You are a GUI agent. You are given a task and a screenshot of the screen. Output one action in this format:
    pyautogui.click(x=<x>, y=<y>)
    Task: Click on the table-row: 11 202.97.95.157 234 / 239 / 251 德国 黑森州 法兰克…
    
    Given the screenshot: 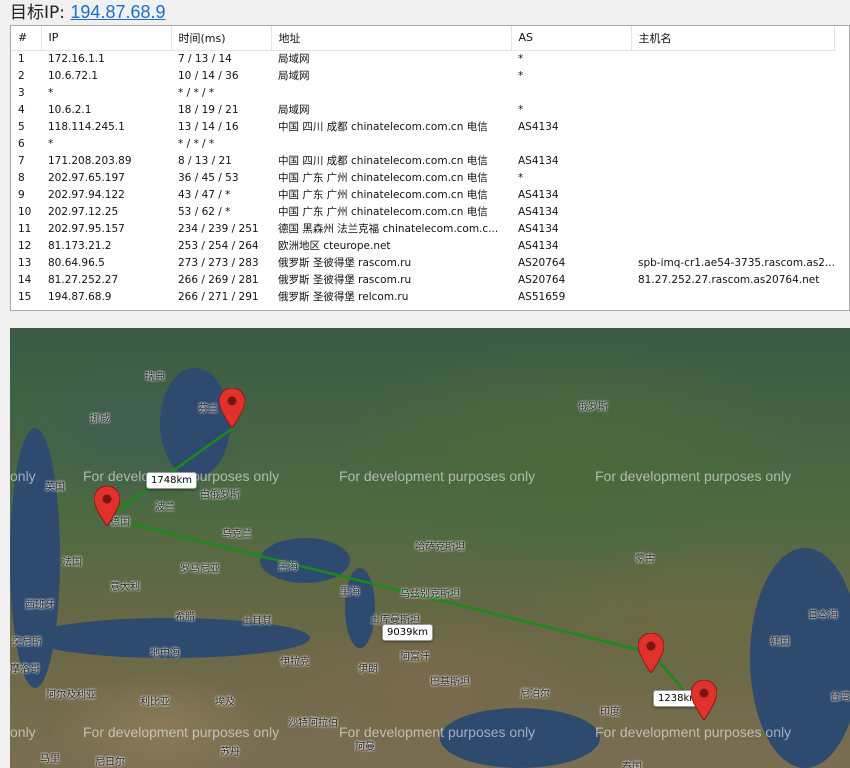 What is the action you would take?
    pyautogui.click(x=423, y=228)
    